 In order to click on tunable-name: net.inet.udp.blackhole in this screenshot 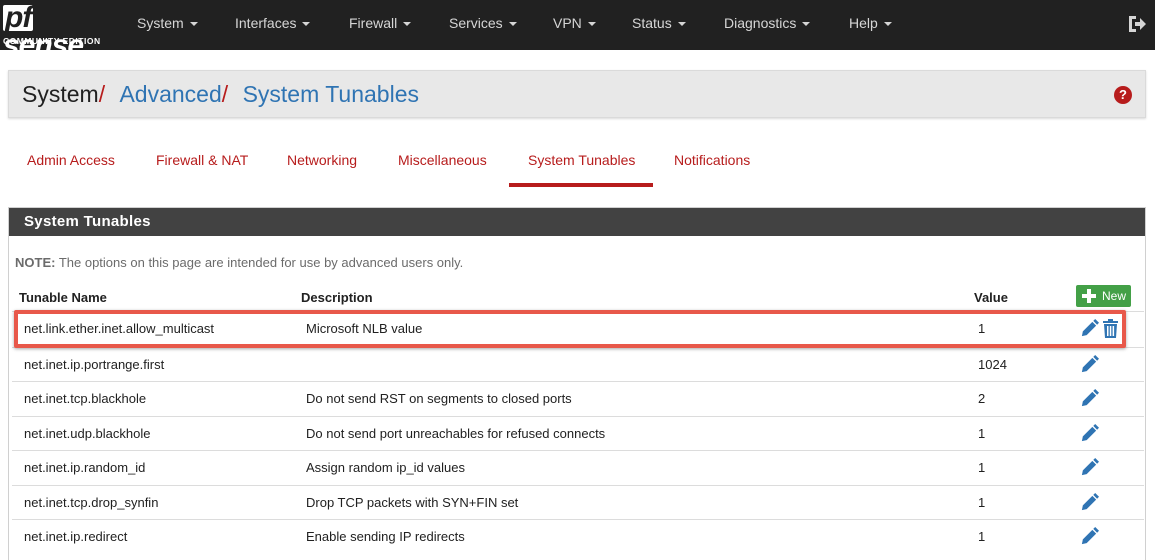, I will do `click(87, 433)`.